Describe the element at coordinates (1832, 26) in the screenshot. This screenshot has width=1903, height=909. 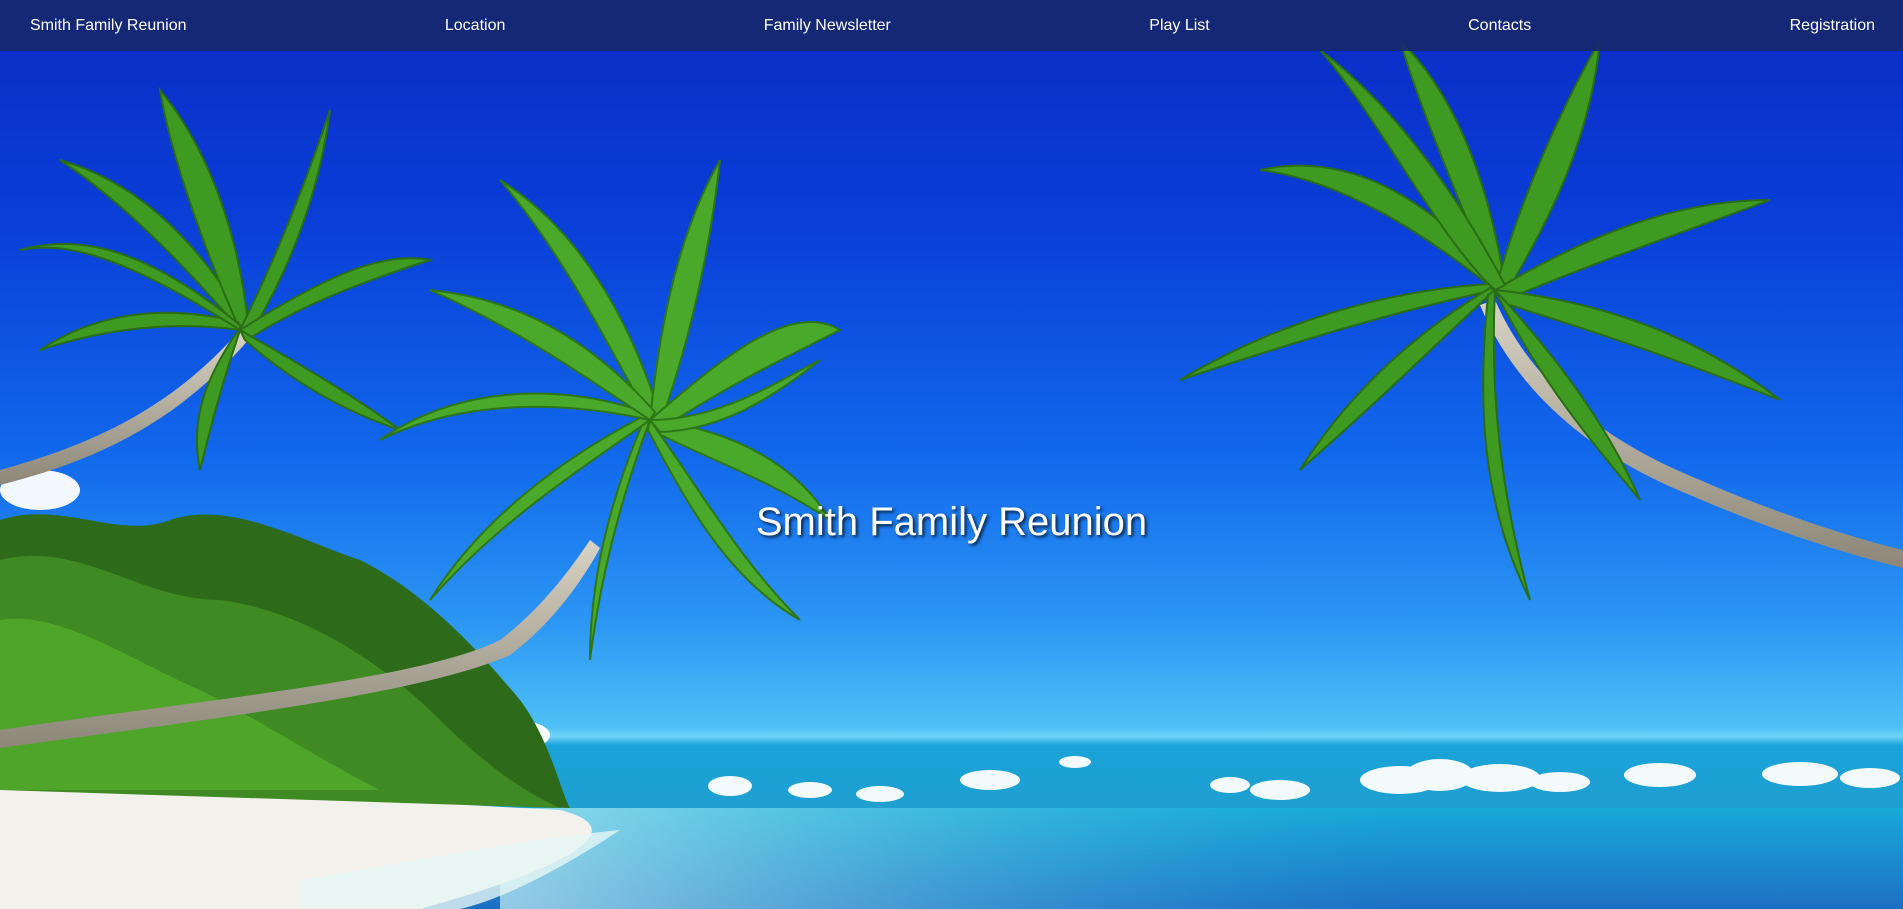
I see `nav-item-registration: Registration` at that location.